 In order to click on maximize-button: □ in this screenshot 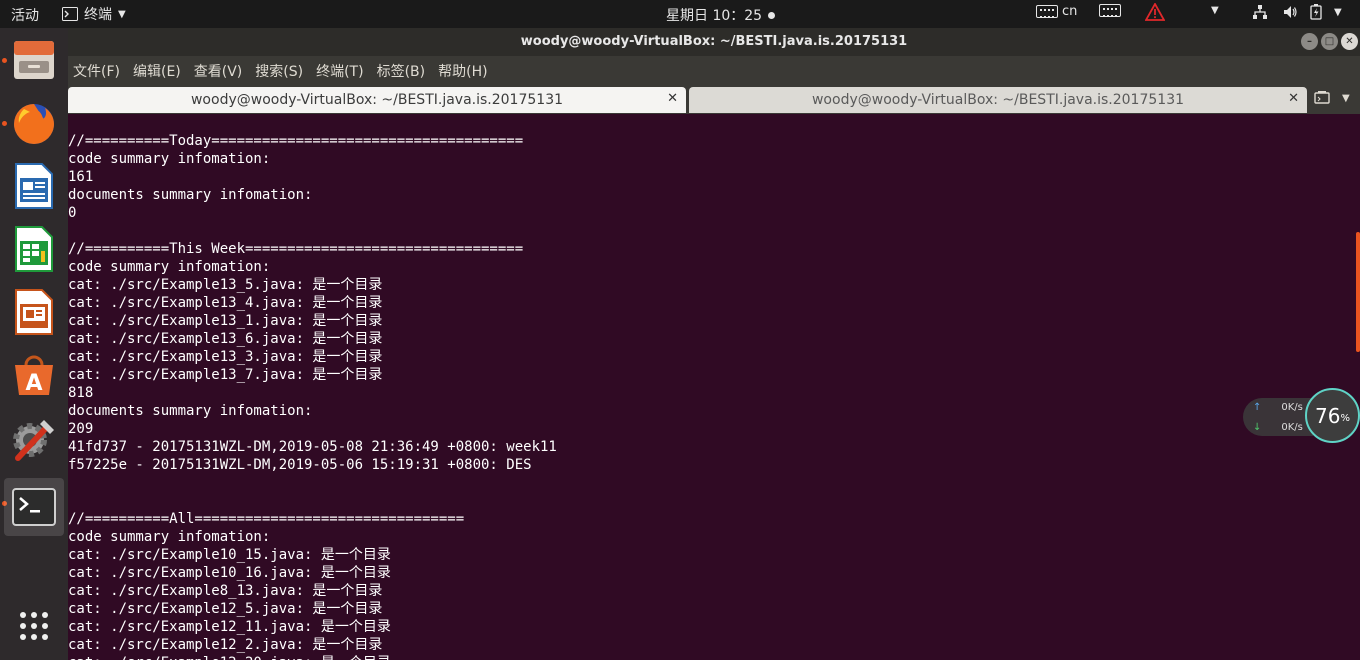, I will do `click(1329, 41)`.